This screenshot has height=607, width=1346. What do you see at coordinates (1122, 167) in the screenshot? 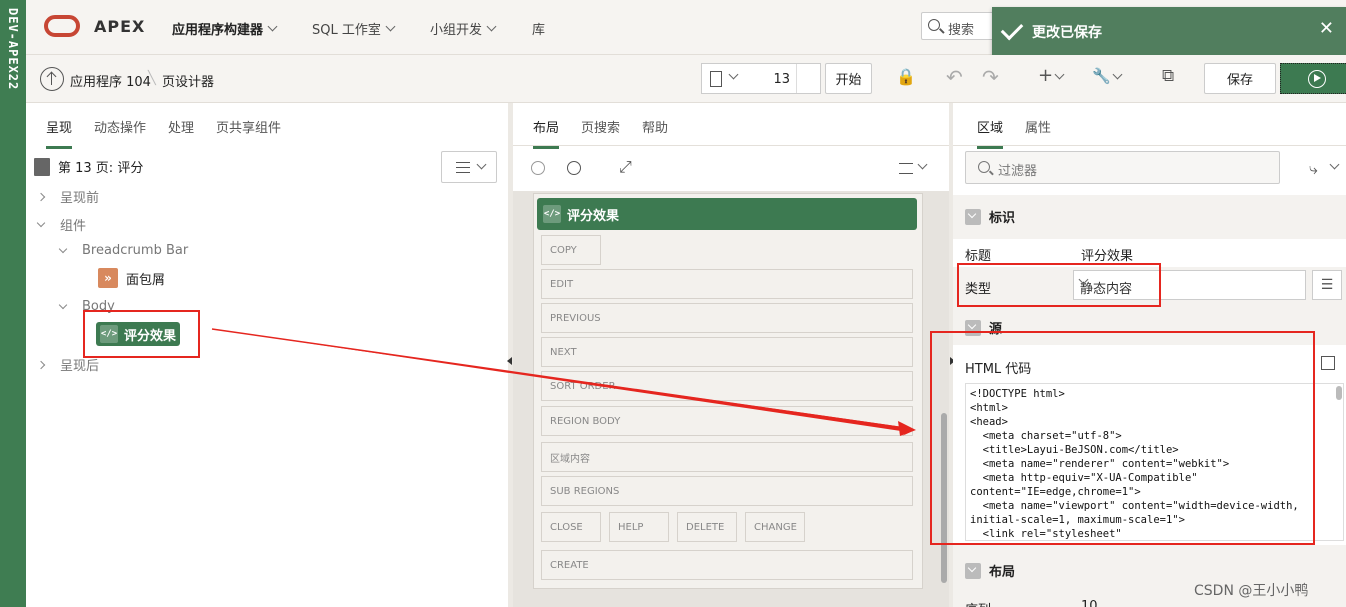
I see `filter-input: 过滤器` at bounding box center [1122, 167].